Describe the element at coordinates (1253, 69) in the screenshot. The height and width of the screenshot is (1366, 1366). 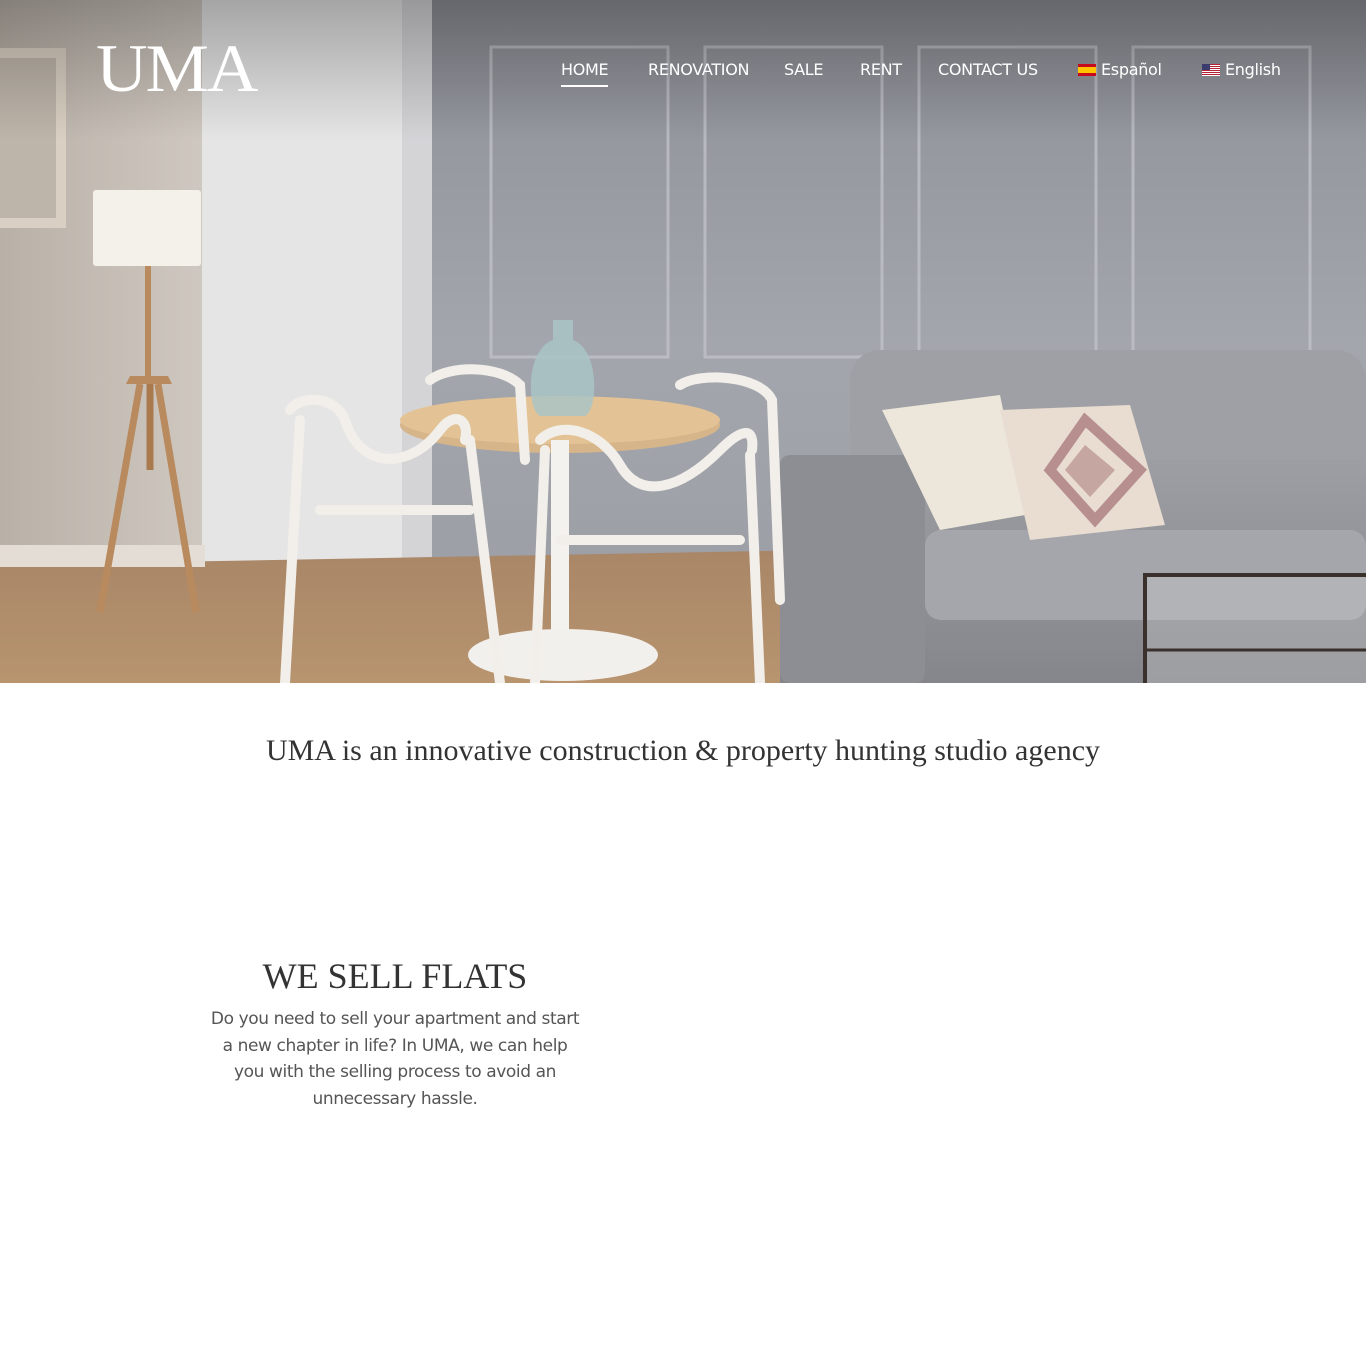
I see `language-english-label: English` at that location.